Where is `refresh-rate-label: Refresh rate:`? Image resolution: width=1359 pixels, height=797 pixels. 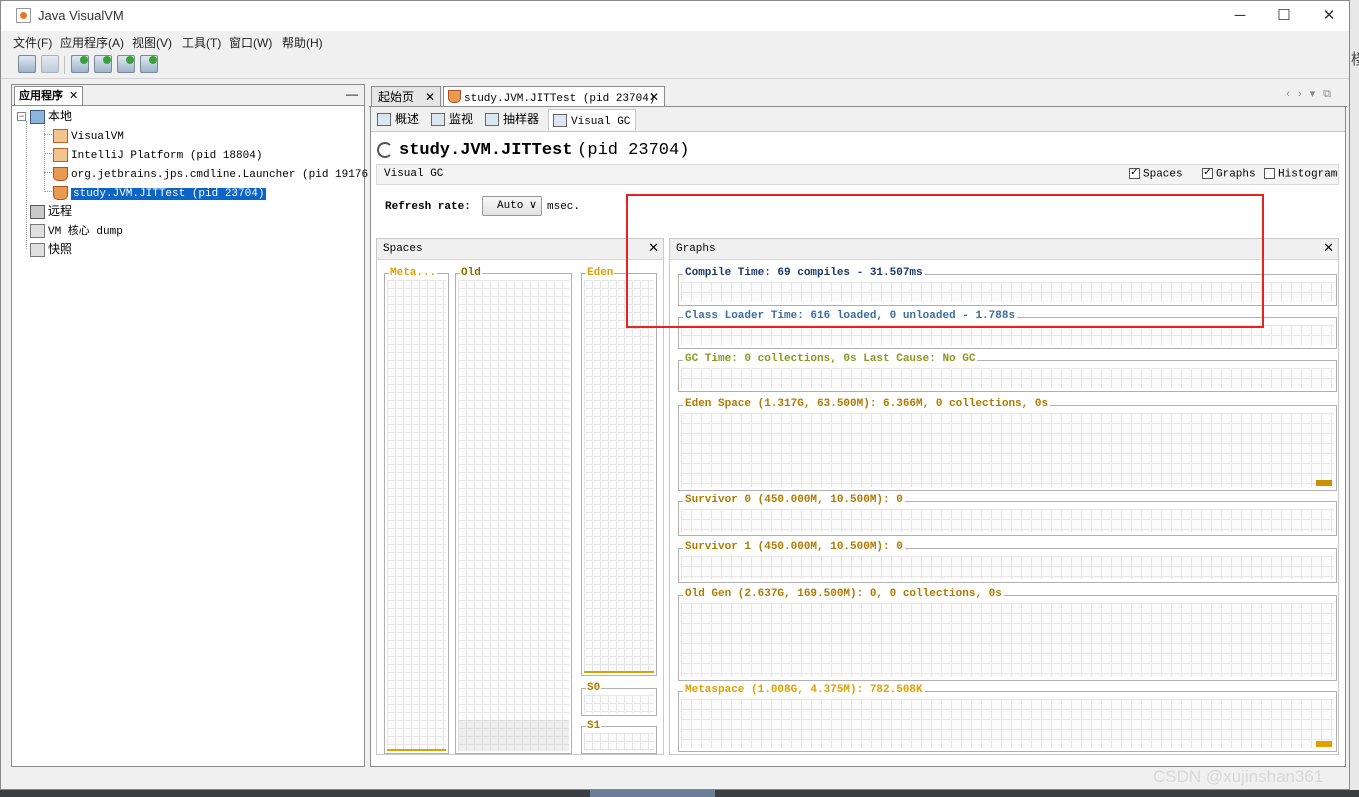
refresh-rate-label: Refresh rate: is located at coordinates (428, 207).